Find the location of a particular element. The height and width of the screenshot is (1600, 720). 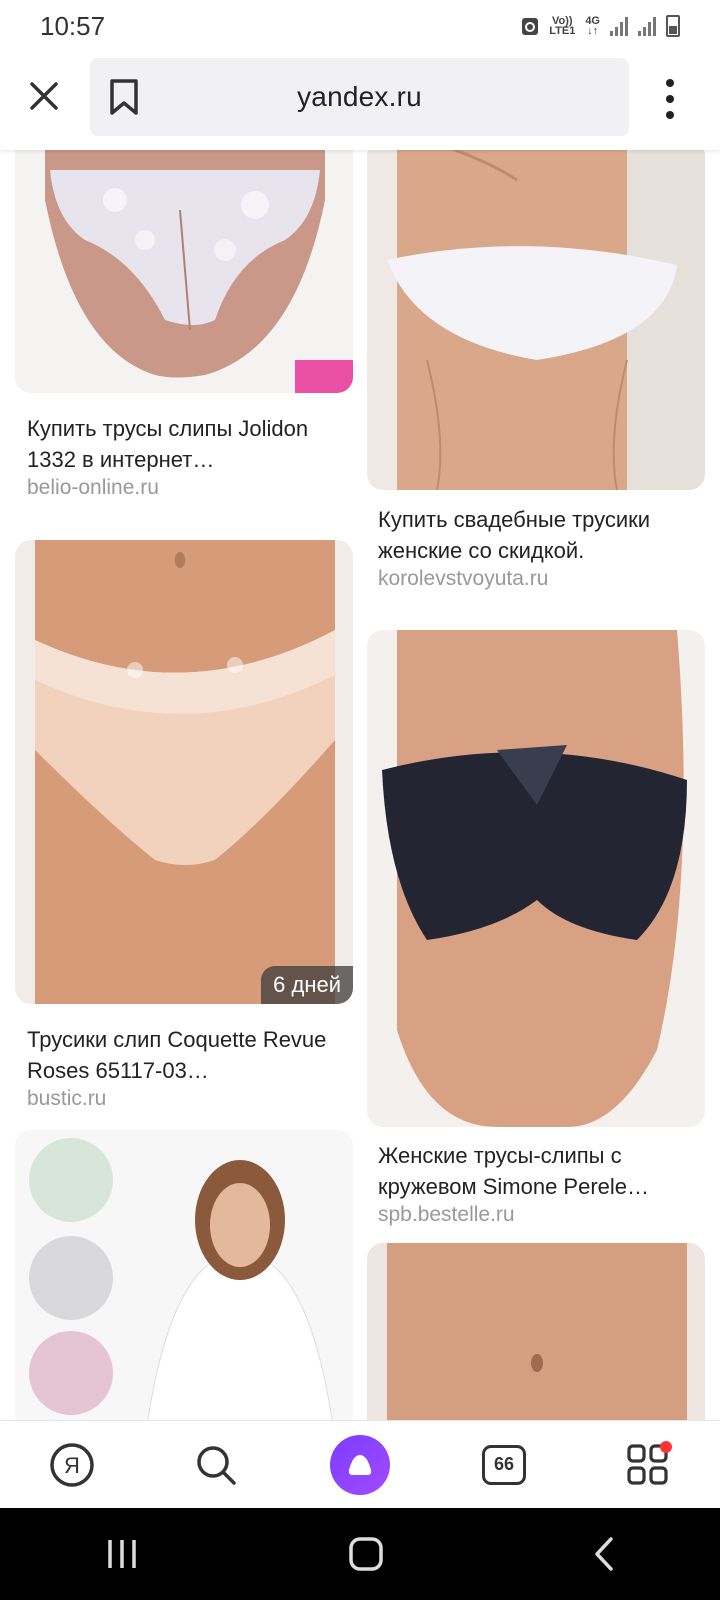

yandex-home-button: Я is located at coordinates (72, 1465).